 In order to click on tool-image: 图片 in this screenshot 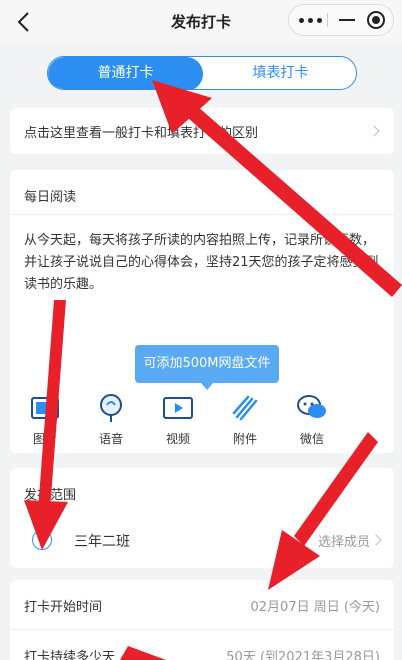, I will do `click(45, 420)`.